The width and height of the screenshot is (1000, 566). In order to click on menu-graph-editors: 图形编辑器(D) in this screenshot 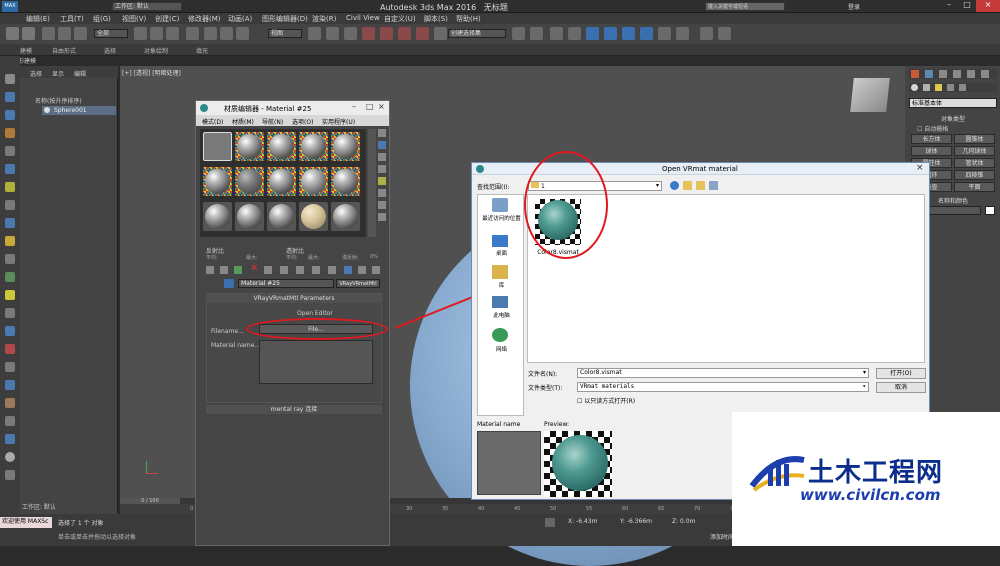, I will do `click(285, 19)`.